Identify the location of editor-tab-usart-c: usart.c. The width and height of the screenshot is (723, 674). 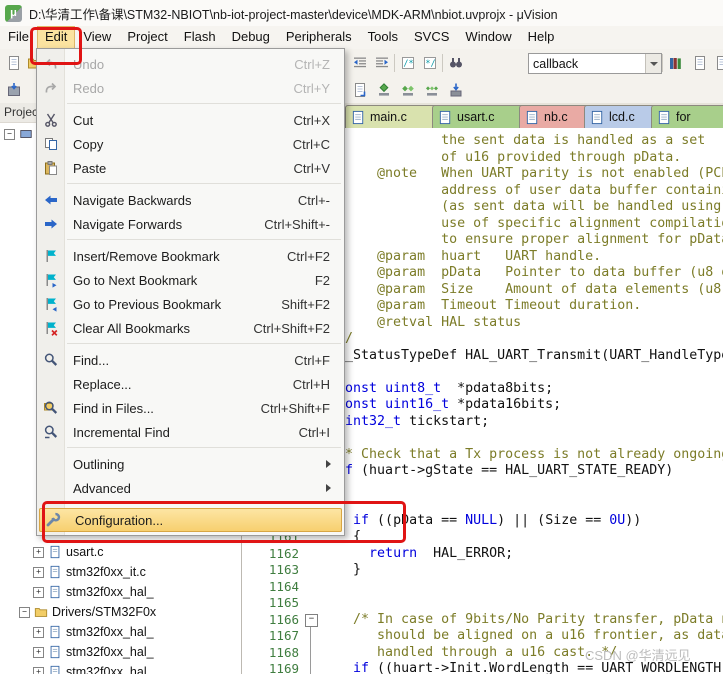
(478, 116).